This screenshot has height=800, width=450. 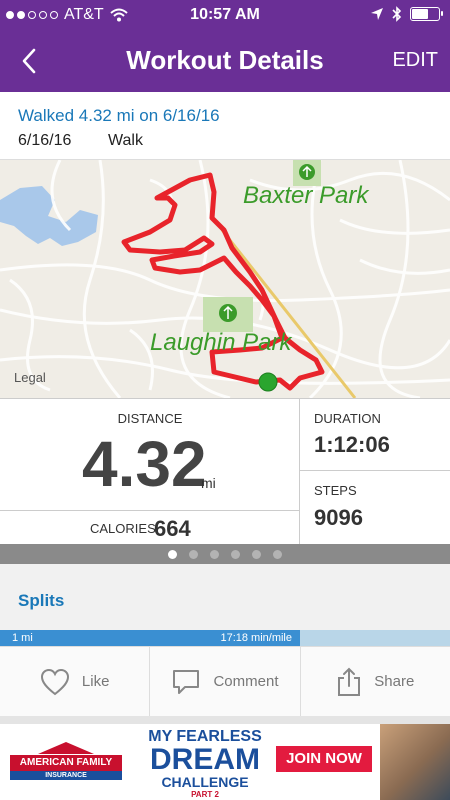 I want to click on workout-type: Walk, so click(x=125, y=140).